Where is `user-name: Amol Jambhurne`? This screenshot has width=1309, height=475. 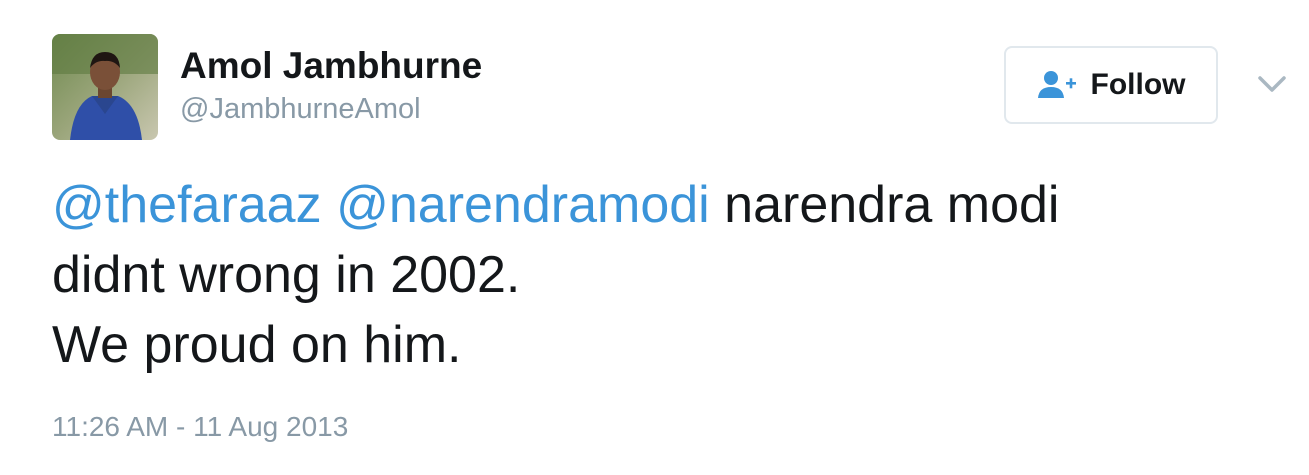
user-name: Amol Jambhurne is located at coordinates (331, 66).